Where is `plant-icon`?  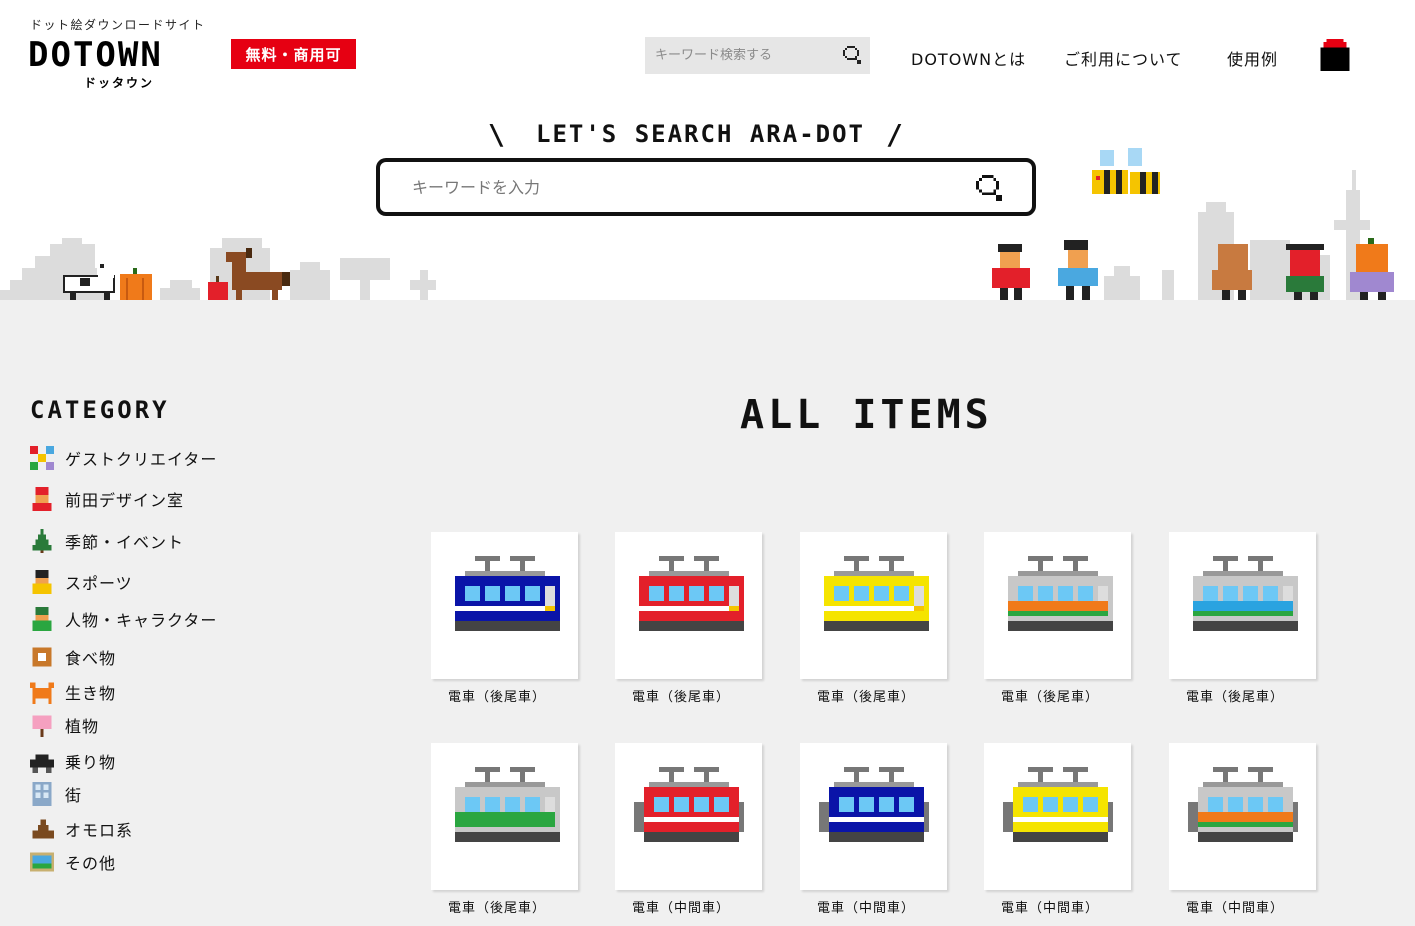
plant-icon is located at coordinates (42, 726).